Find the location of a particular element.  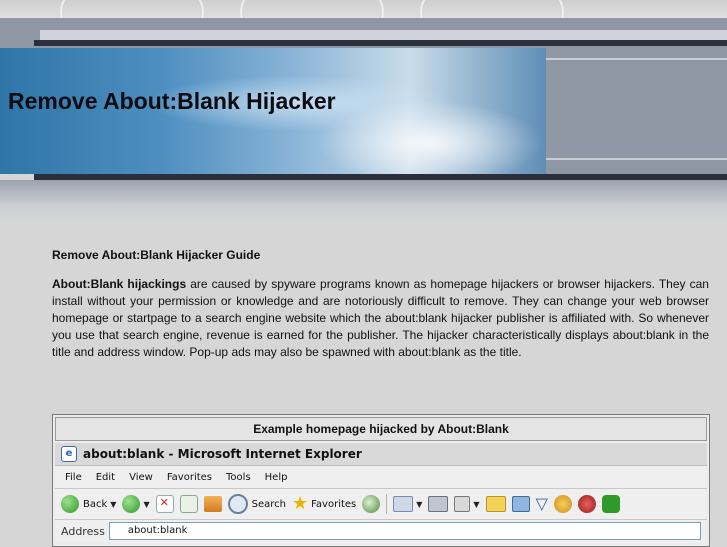

favorites-label: Favorites is located at coordinates (334, 504).